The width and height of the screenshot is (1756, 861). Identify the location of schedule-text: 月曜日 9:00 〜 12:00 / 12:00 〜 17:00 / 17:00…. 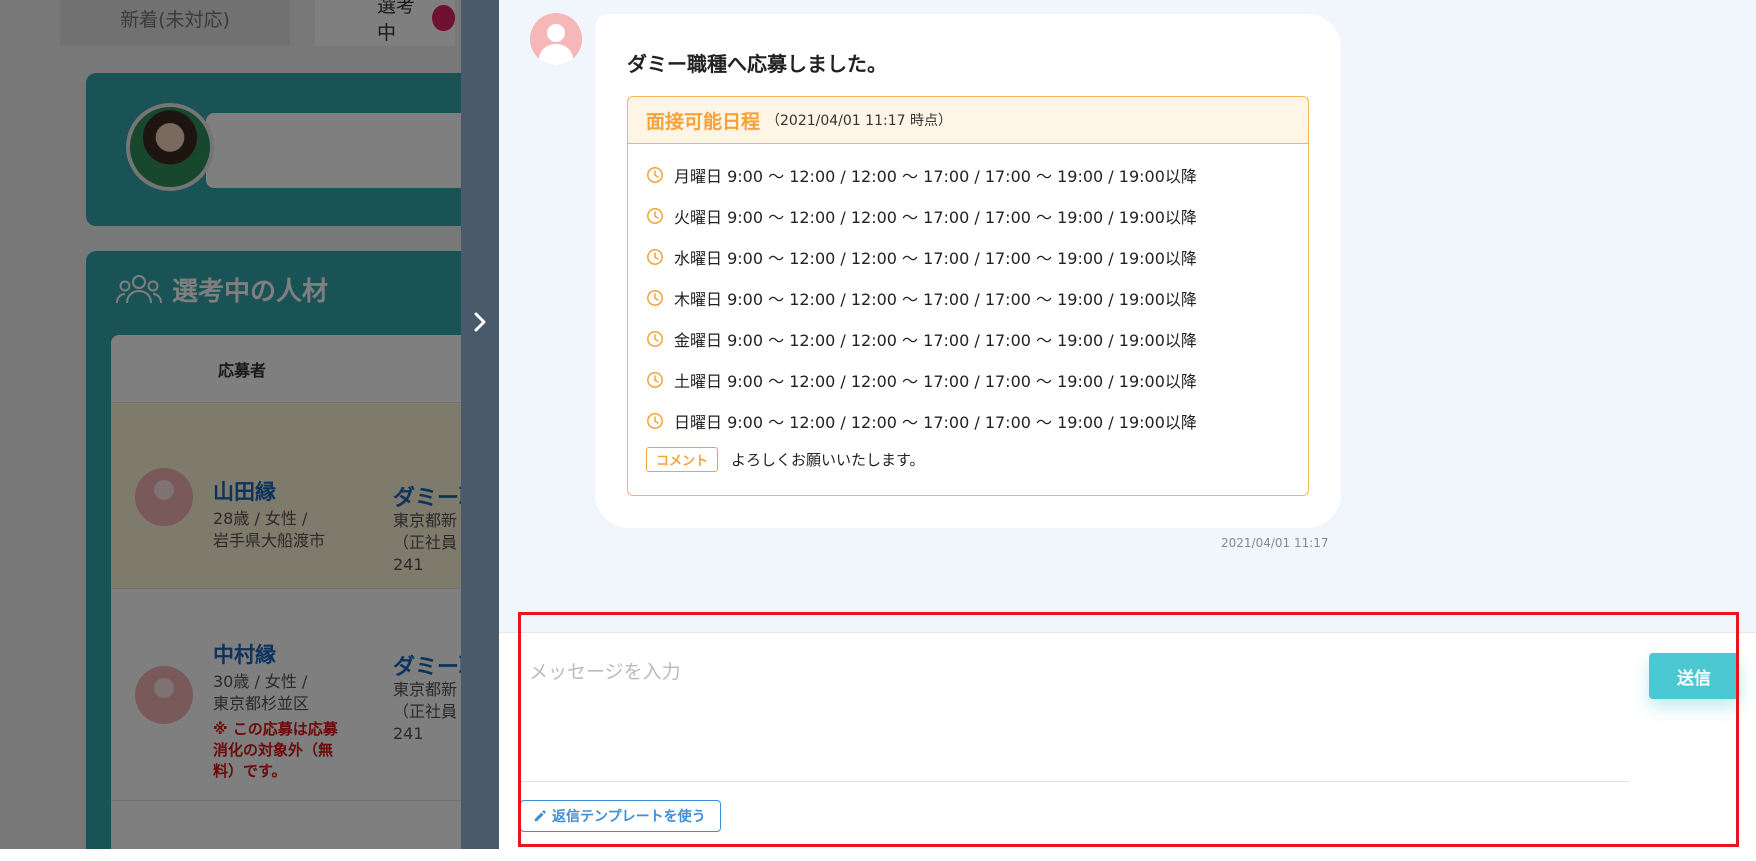
(935, 176).